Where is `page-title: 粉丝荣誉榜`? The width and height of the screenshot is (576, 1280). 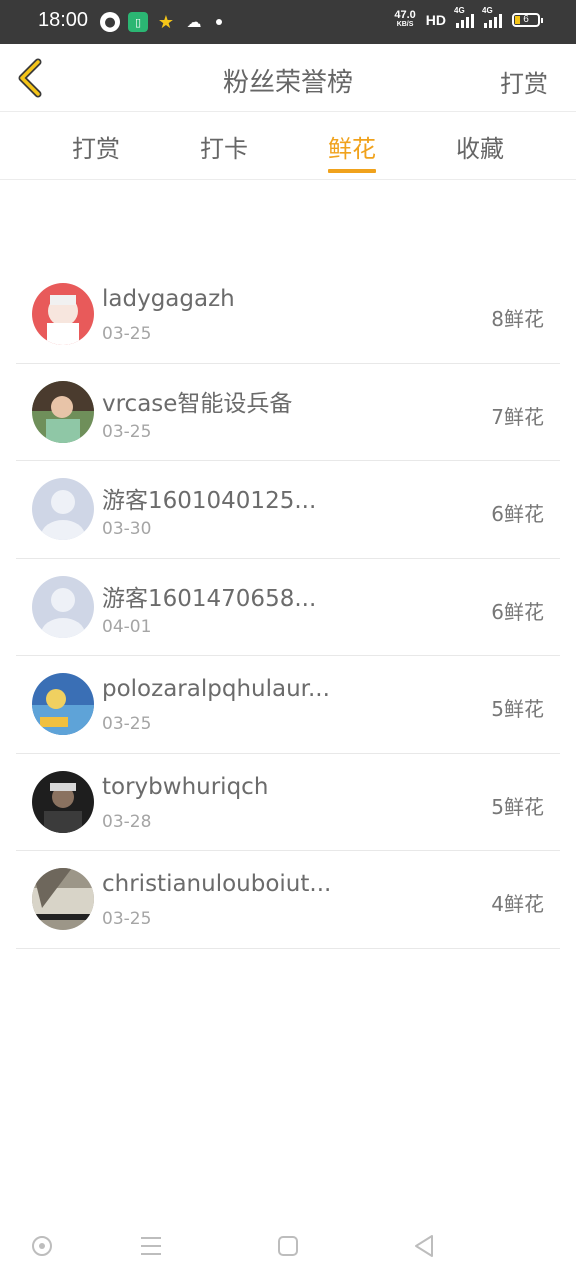
page-title: 粉丝荣誉榜 is located at coordinates (287, 83).